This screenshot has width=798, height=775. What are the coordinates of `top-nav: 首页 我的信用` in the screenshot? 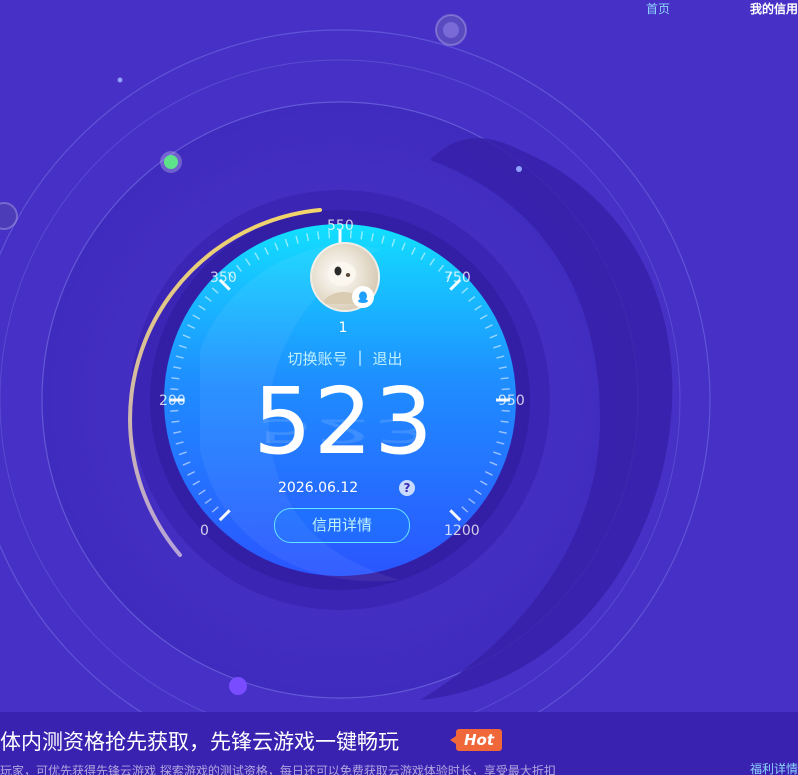 It's located at (399, 10).